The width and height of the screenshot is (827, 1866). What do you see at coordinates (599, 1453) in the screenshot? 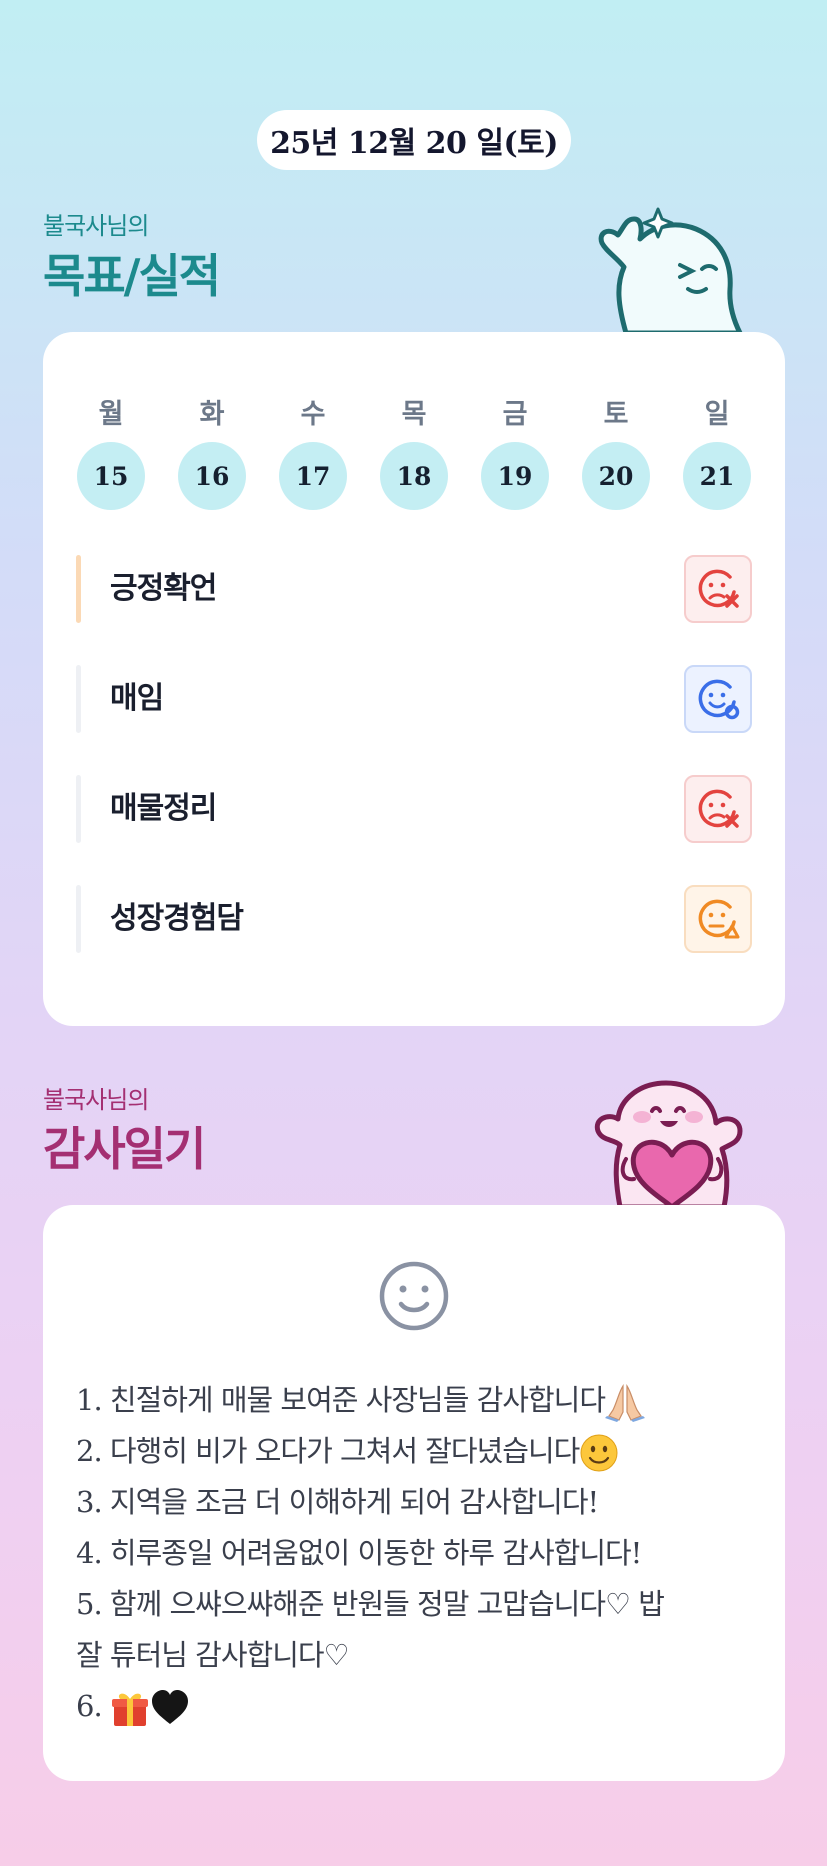
I see `smiling-face-icon` at bounding box center [599, 1453].